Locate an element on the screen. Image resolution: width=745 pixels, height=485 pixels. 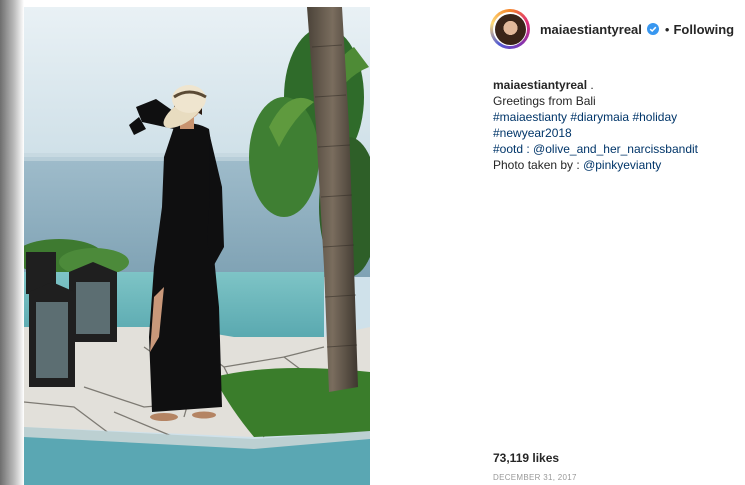
hashtag-link: #diarymaia is located at coordinates (599, 117).